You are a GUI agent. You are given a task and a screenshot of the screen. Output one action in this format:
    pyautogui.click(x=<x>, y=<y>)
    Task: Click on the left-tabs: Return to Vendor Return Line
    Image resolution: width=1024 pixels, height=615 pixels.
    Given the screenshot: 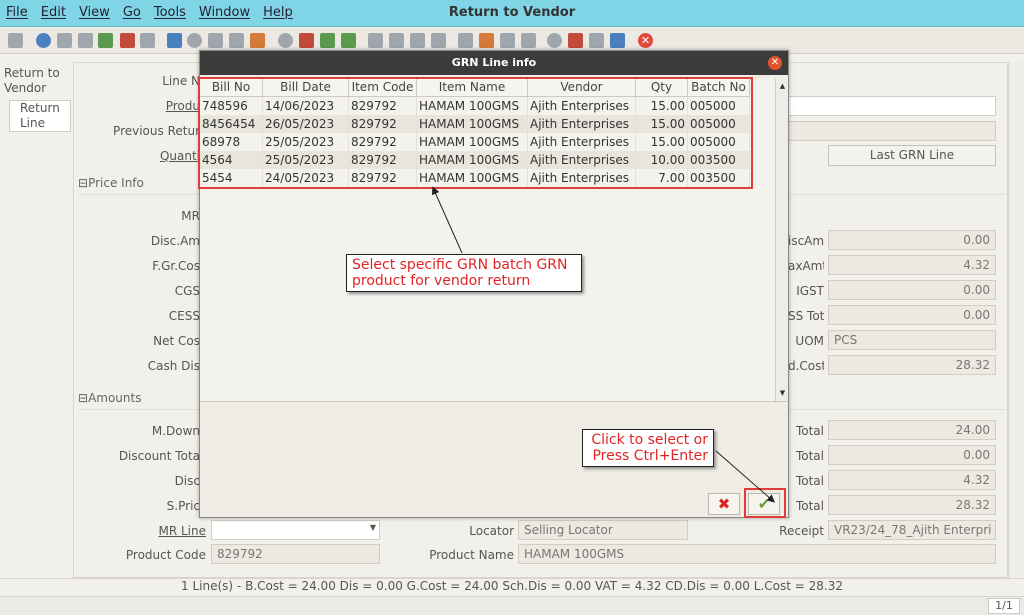 What is the action you would take?
    pyautogui.click(x=36, y=322)
    